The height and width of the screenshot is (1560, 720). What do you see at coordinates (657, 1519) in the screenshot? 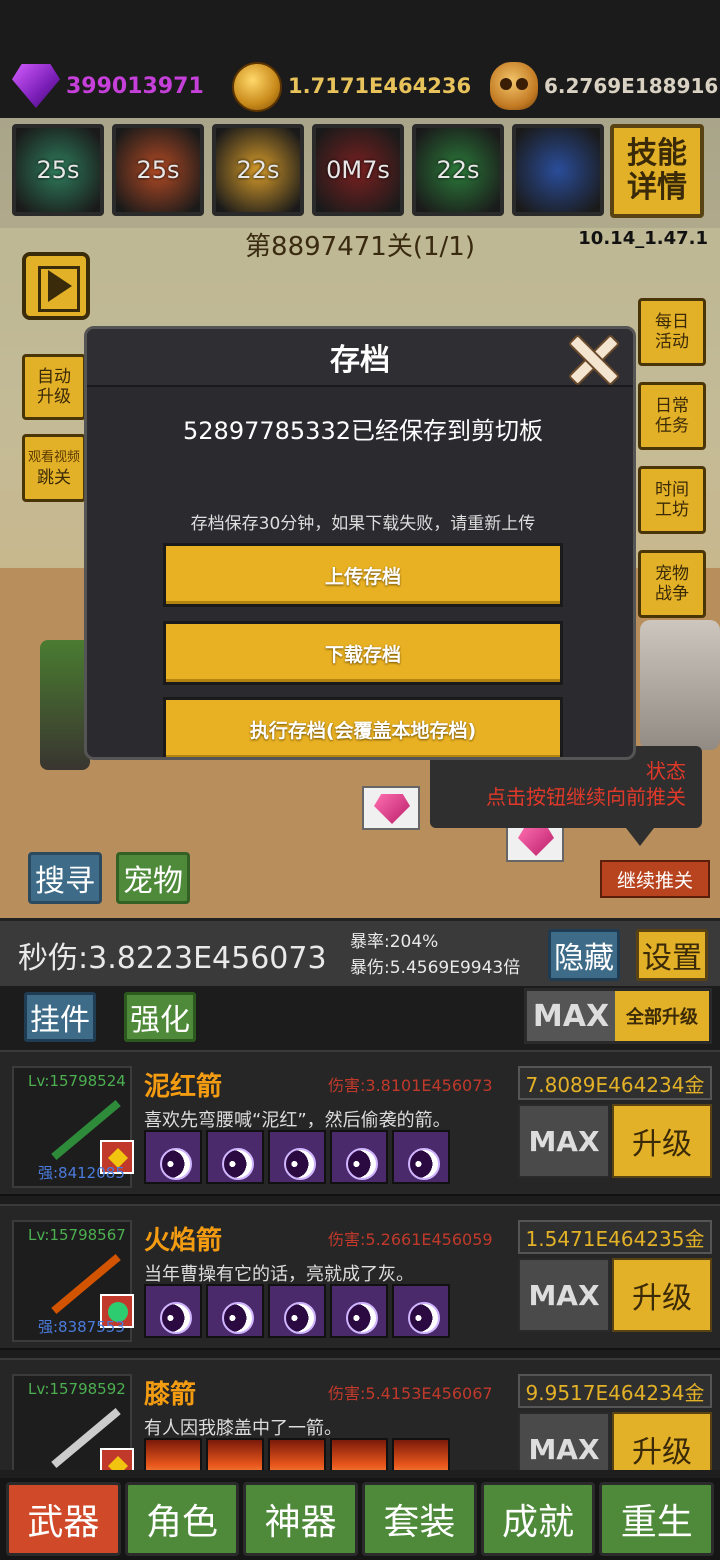
I see `nav-rebirth: 重生` at bounding box center [657, 1519].